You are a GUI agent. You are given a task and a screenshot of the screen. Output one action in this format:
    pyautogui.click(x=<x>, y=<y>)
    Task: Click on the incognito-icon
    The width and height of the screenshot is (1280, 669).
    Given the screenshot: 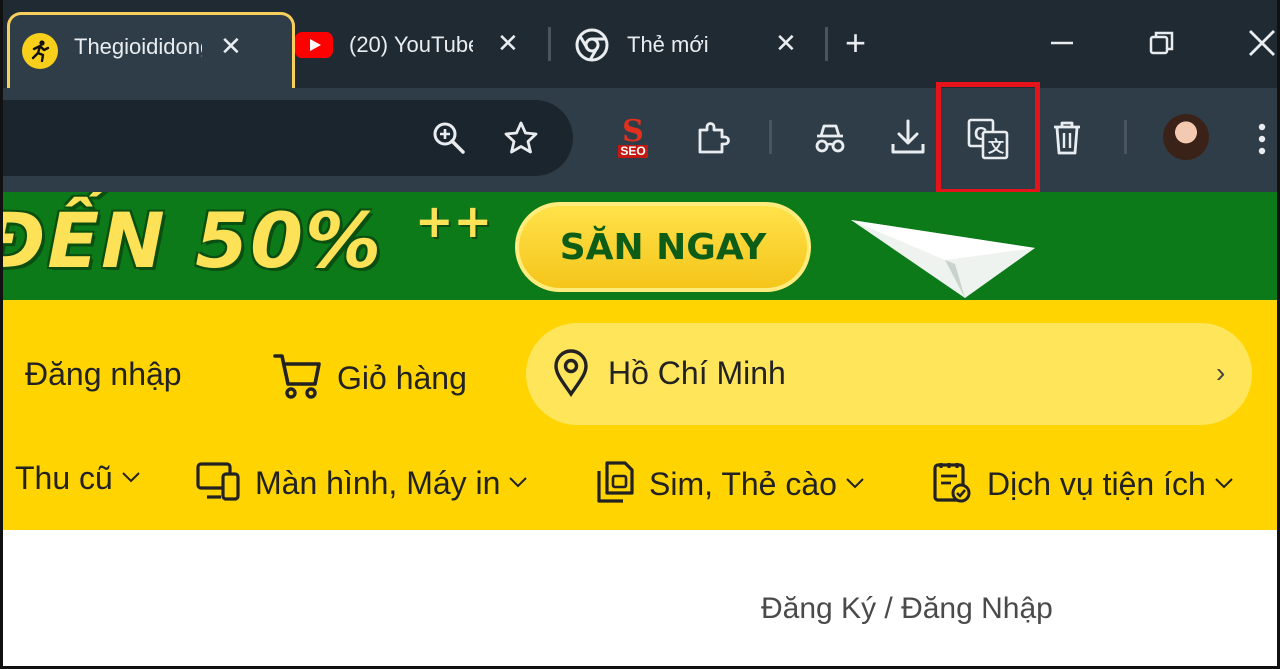 What is the action you would take?
    pyautogui.click(x=830, y=138)
    